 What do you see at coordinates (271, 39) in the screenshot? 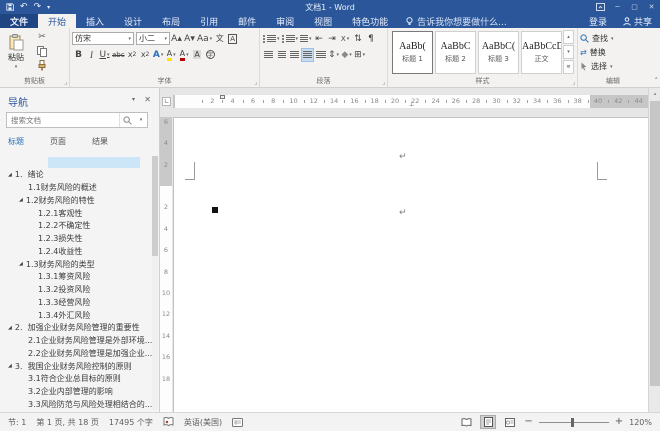
I see `bullets-button: ▾` at bounding box center [271, 39].